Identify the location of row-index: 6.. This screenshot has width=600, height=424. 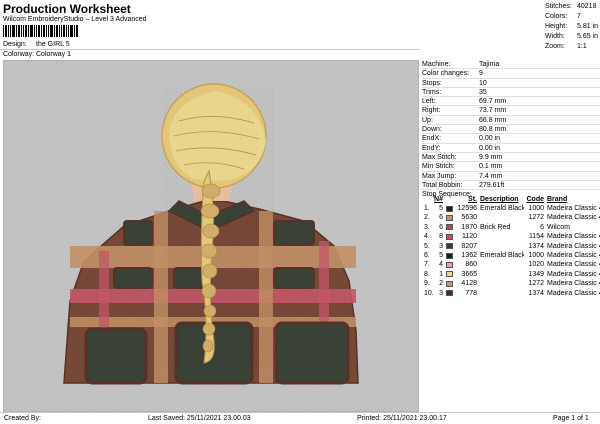
(427, 255).